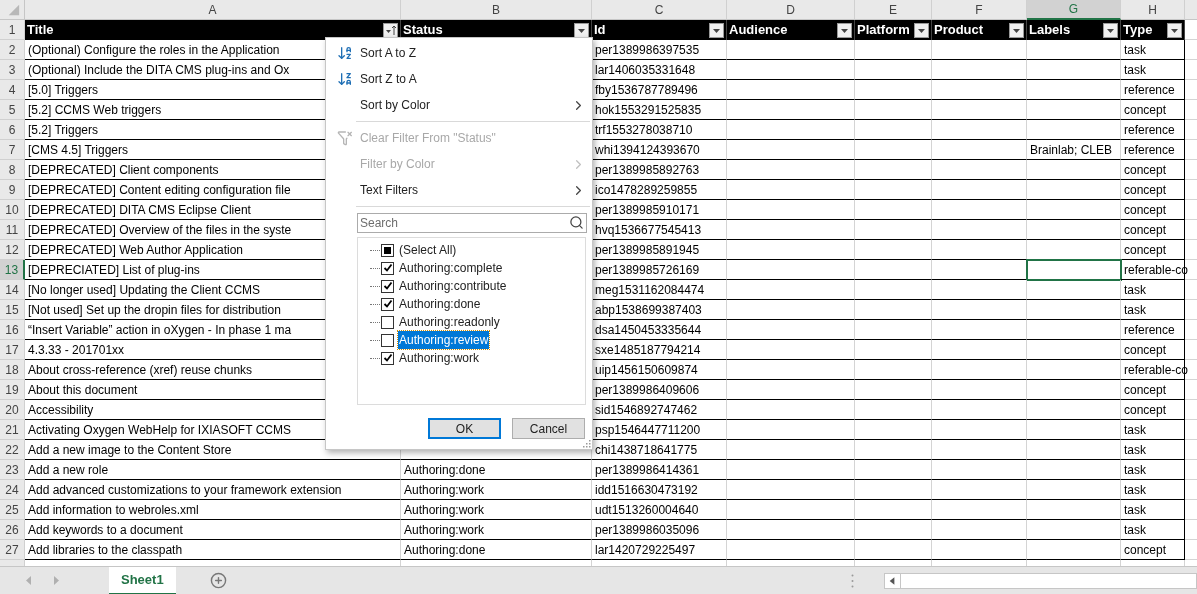 The image size is (1197, 594). Describe the element at coordinates (791, 10) in the screenshot. I see `column-header: D` at that location.